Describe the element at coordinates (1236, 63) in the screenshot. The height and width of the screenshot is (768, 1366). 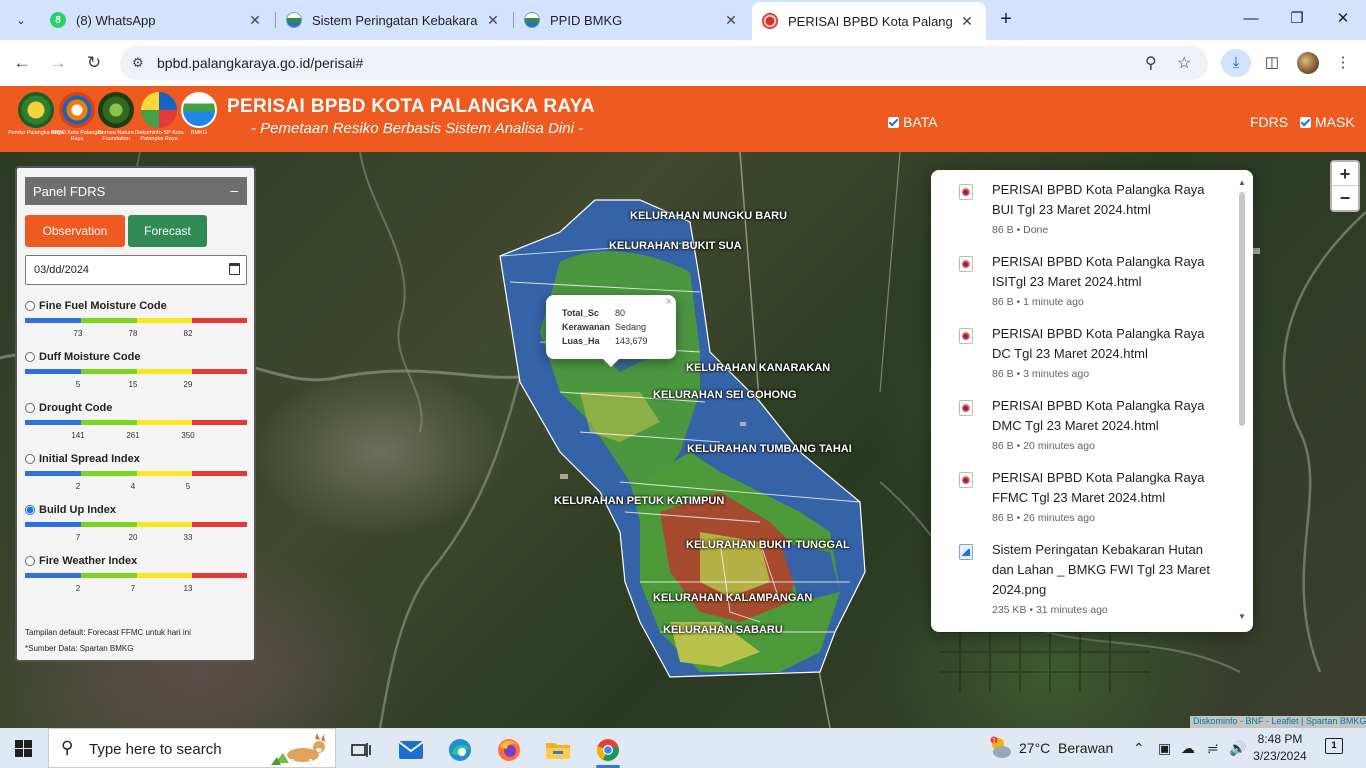
I see `downloads-icon: ⤓` at that location.